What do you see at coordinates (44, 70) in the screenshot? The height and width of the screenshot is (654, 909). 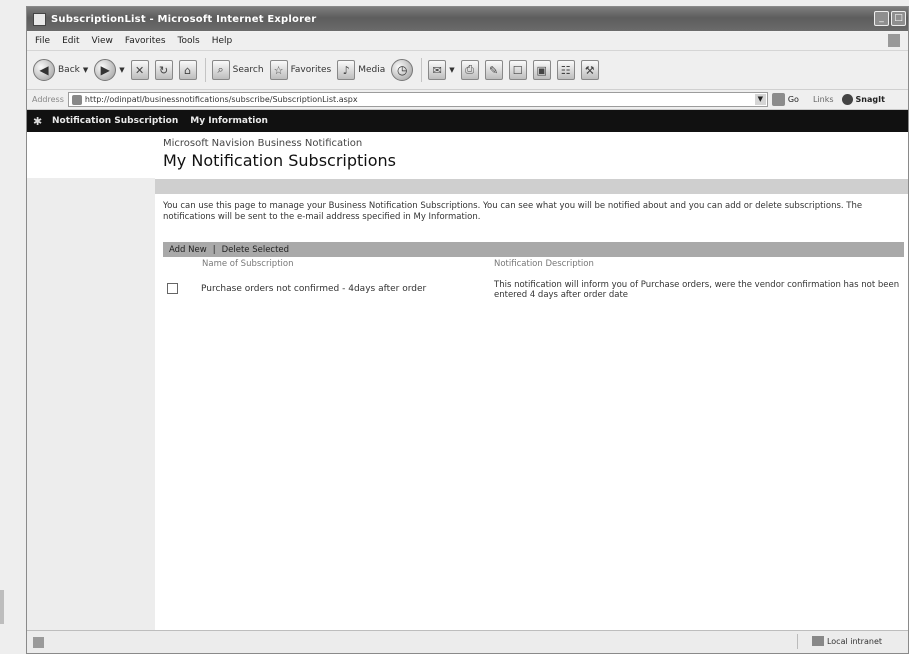 I see `back-arrow-icon: ◀` at bounding box center [44, 70].